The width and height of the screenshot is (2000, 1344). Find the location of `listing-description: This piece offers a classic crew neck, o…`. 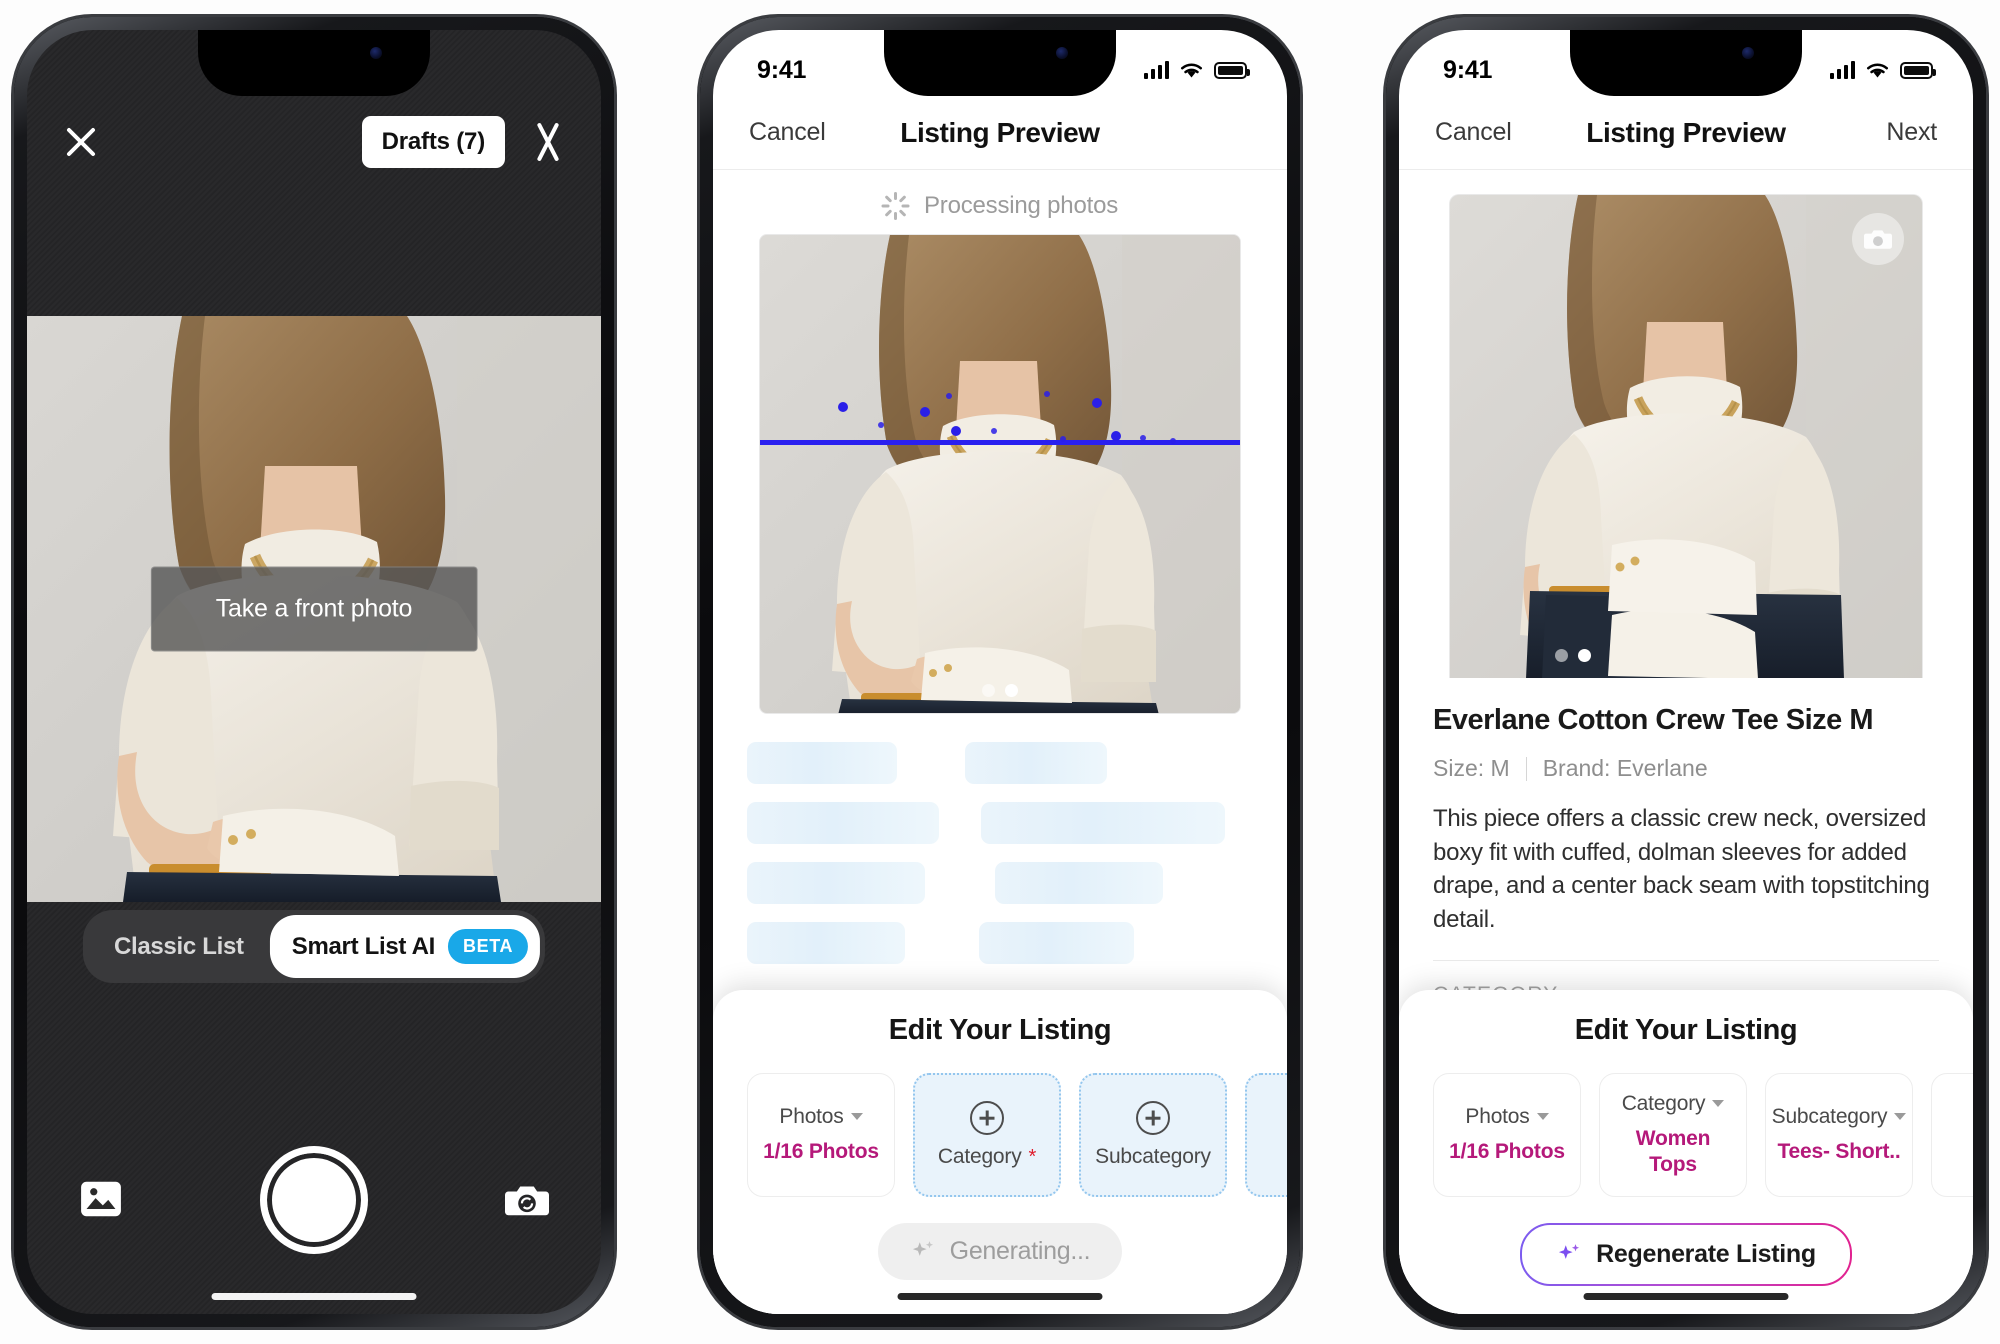

listing-description: This piece offers a classic crew neck, o… is located at coordinates (1681, 869).